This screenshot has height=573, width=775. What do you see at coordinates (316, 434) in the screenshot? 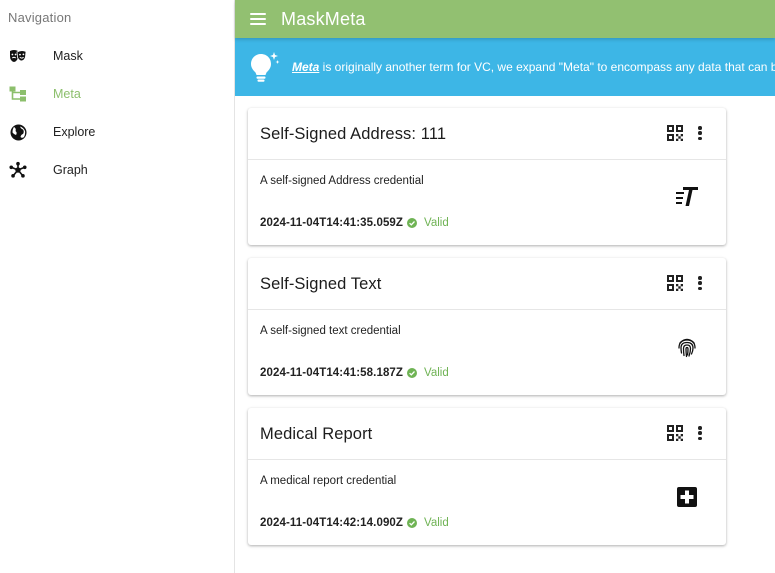
I see `card-title: Medical Report` at bounding box center [316, 434].